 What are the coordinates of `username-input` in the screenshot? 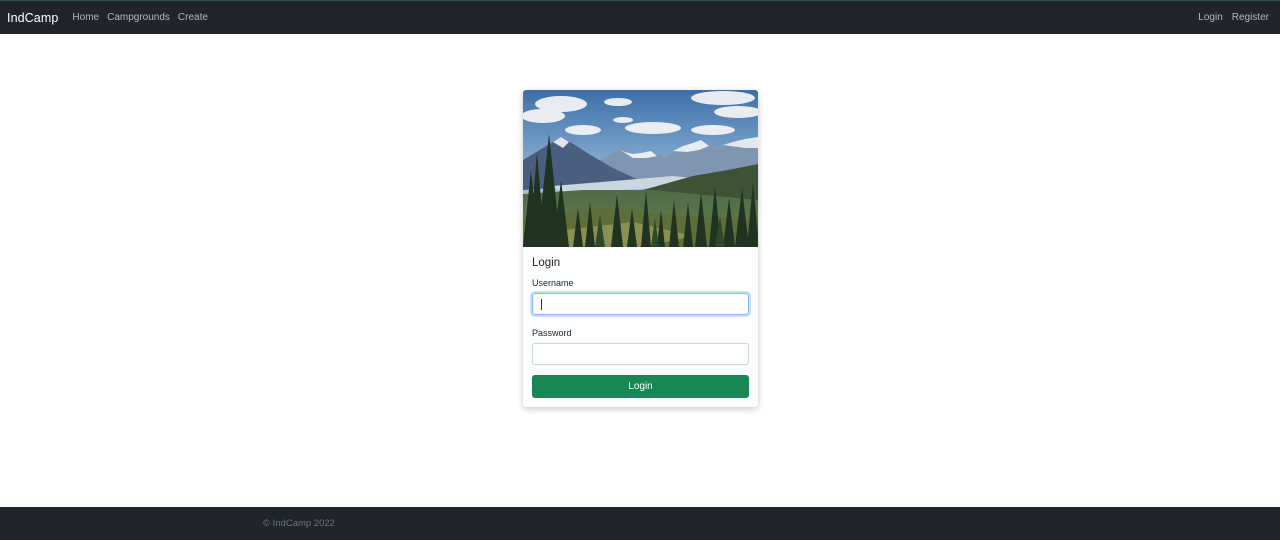 It's located at (640, 304).